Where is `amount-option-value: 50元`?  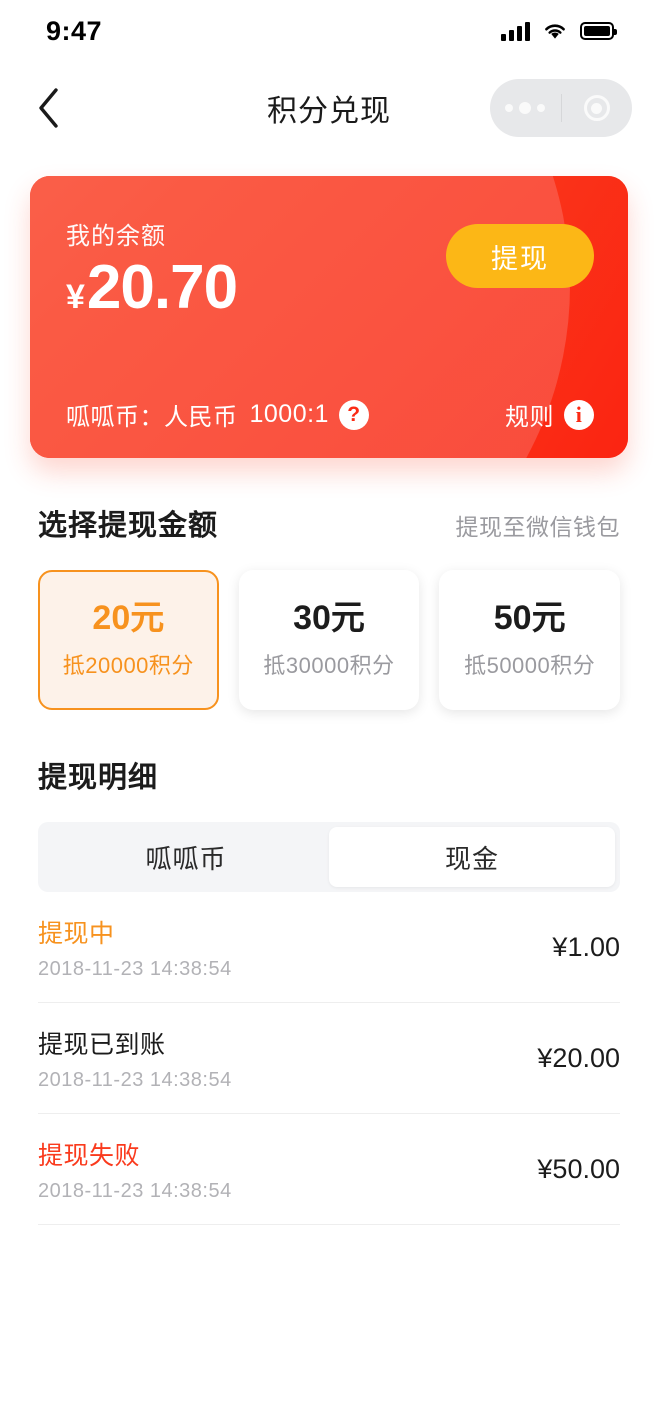 amount-option-value: 50元 is located at coordinates (530, 618).